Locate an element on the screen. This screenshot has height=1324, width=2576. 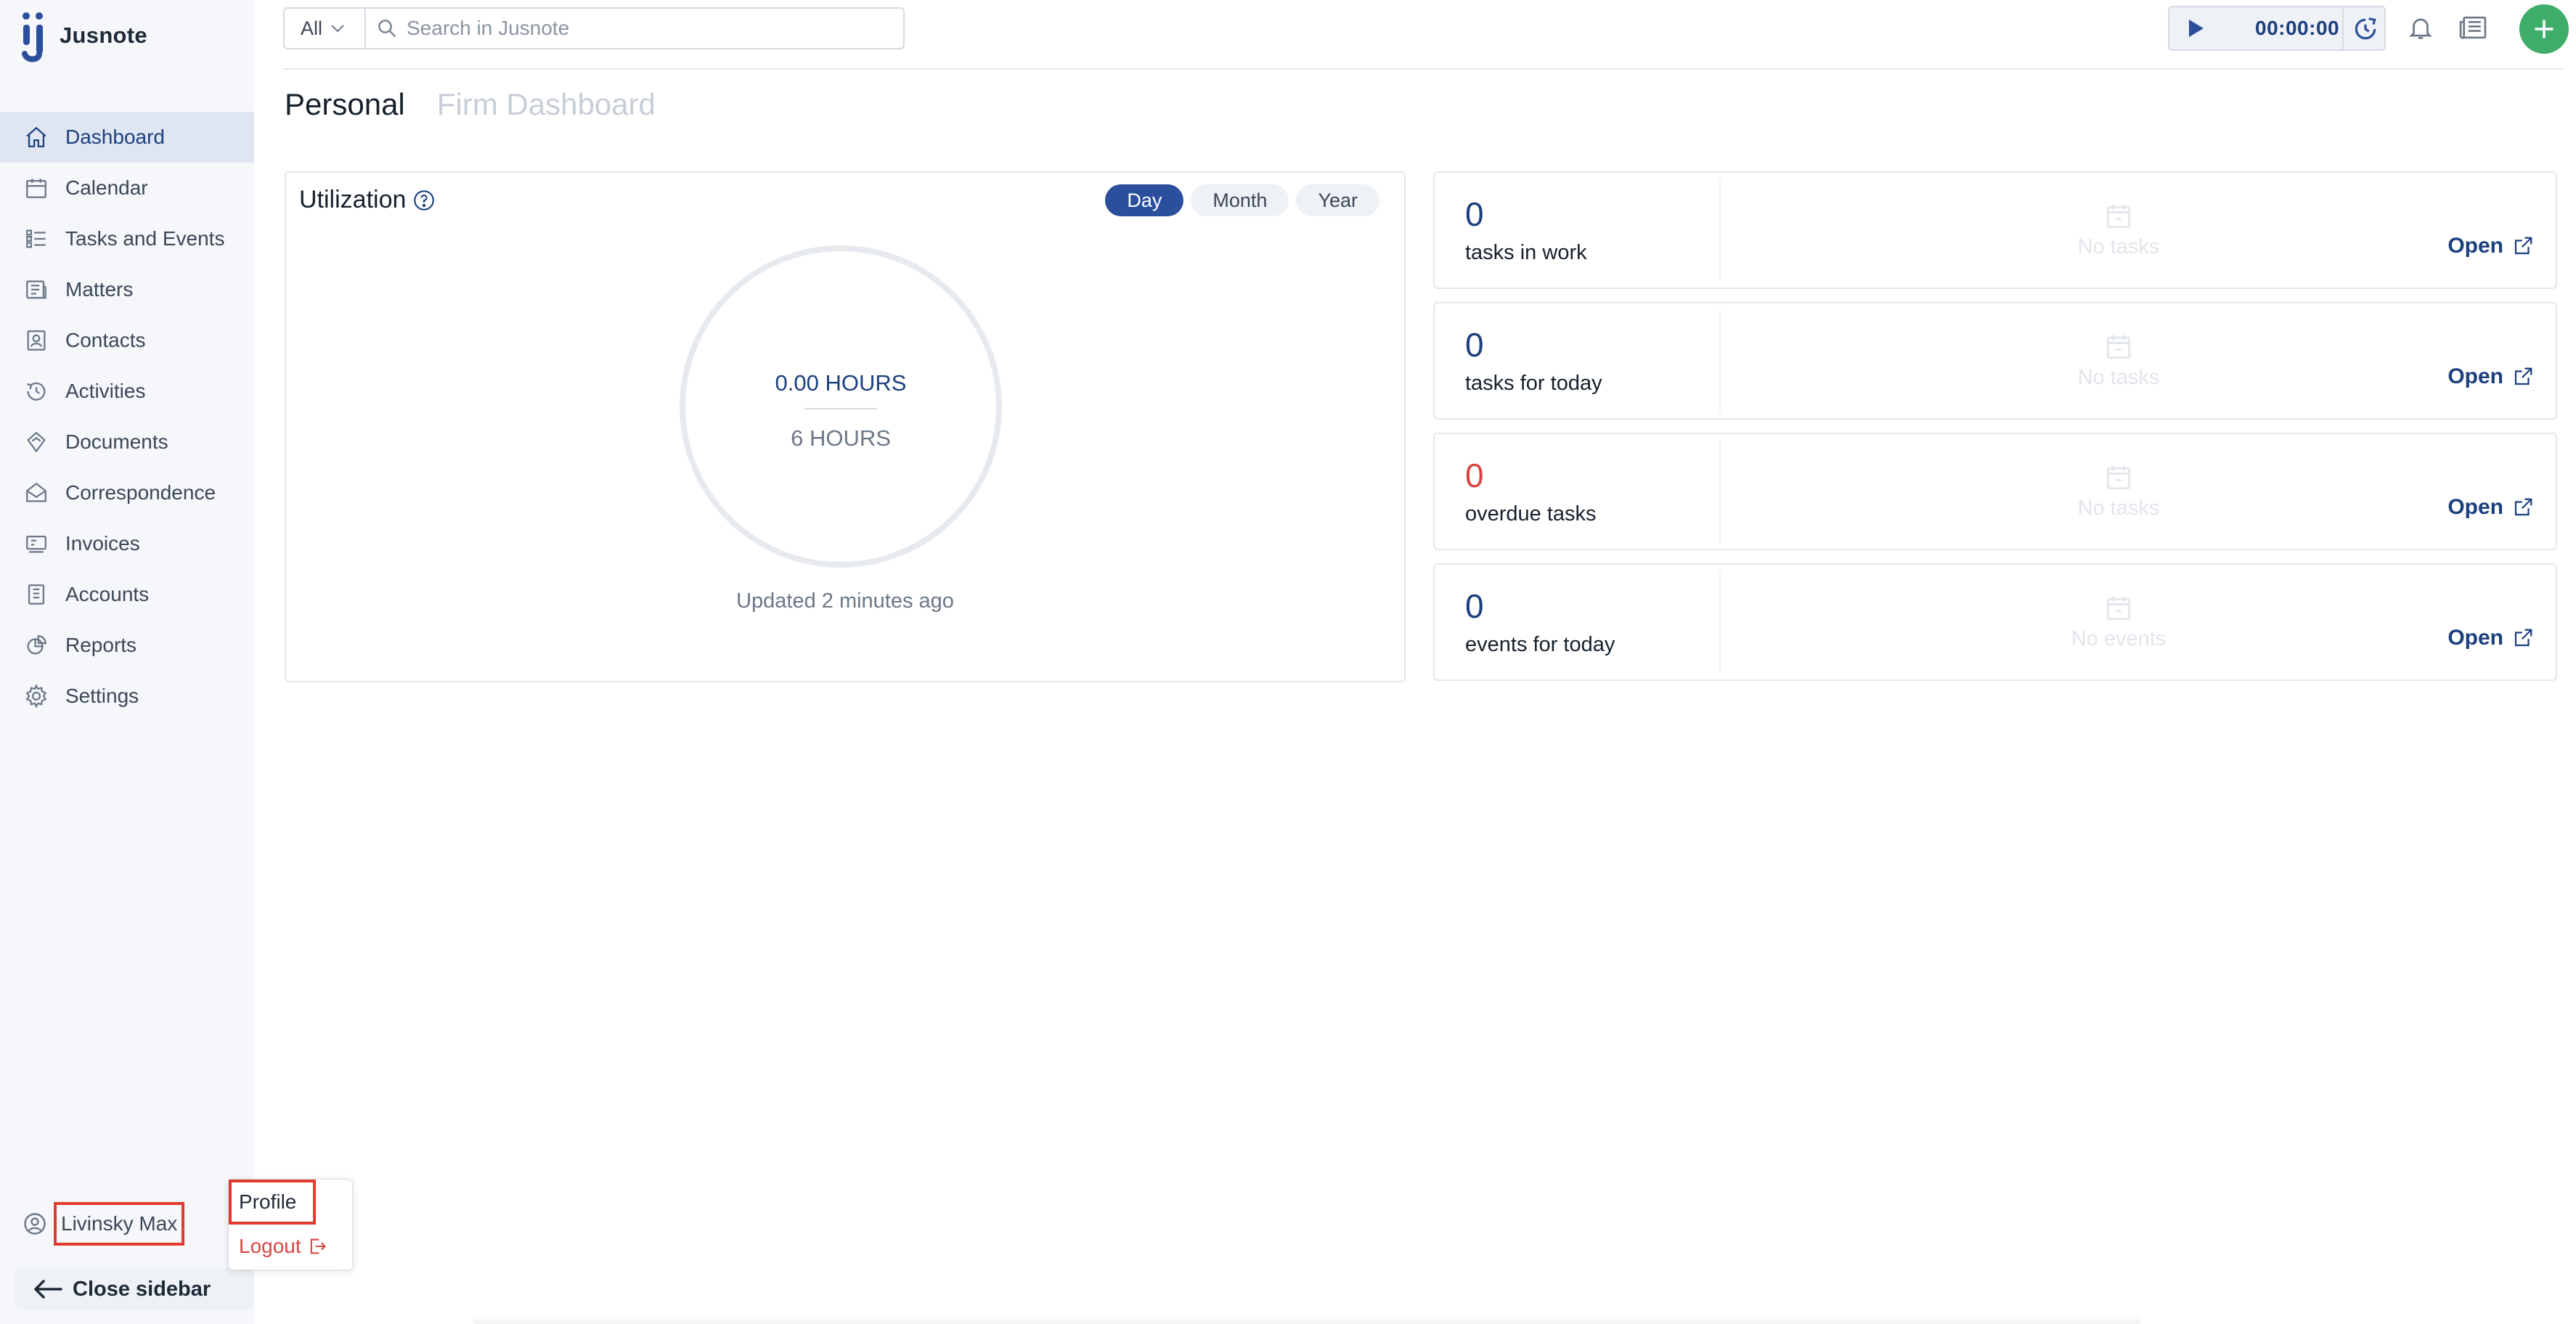
period-year-button: Year is located at coordinates (1337, 200).